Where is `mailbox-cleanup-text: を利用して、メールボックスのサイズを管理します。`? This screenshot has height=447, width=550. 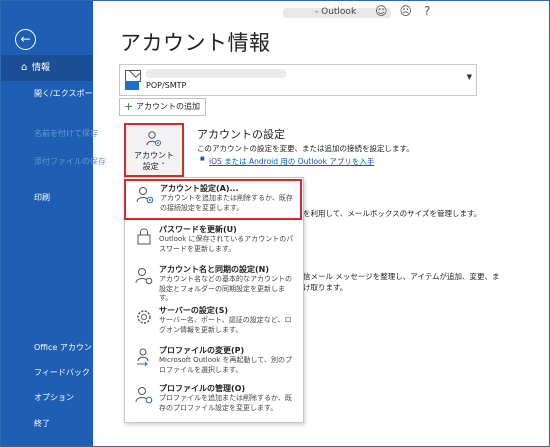
mailbox-cleanup-text: を利用して、メールボックスのサイズを管理します。 is located at coordinates (392, 213).